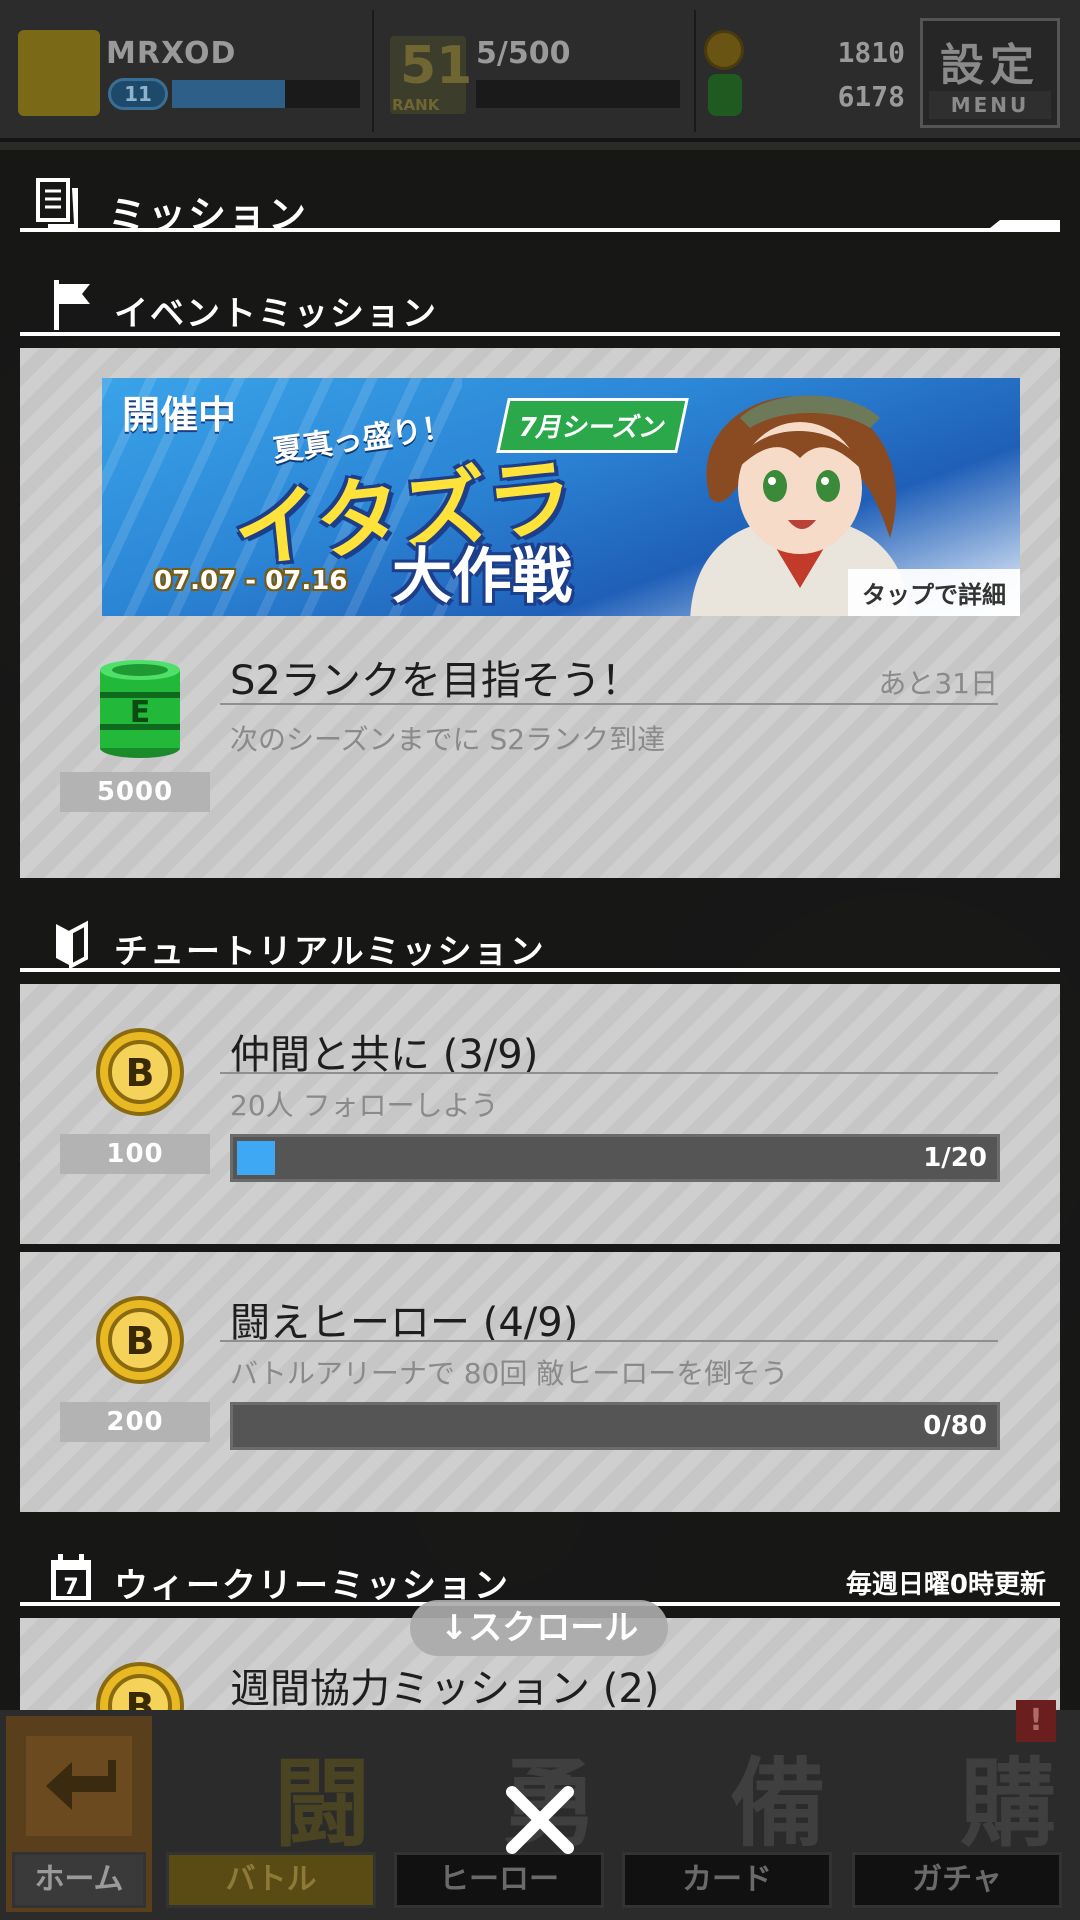  Describe the element at coordinates (79, 1786) in the screenshot. I see `back-arrow-icon` at that location.